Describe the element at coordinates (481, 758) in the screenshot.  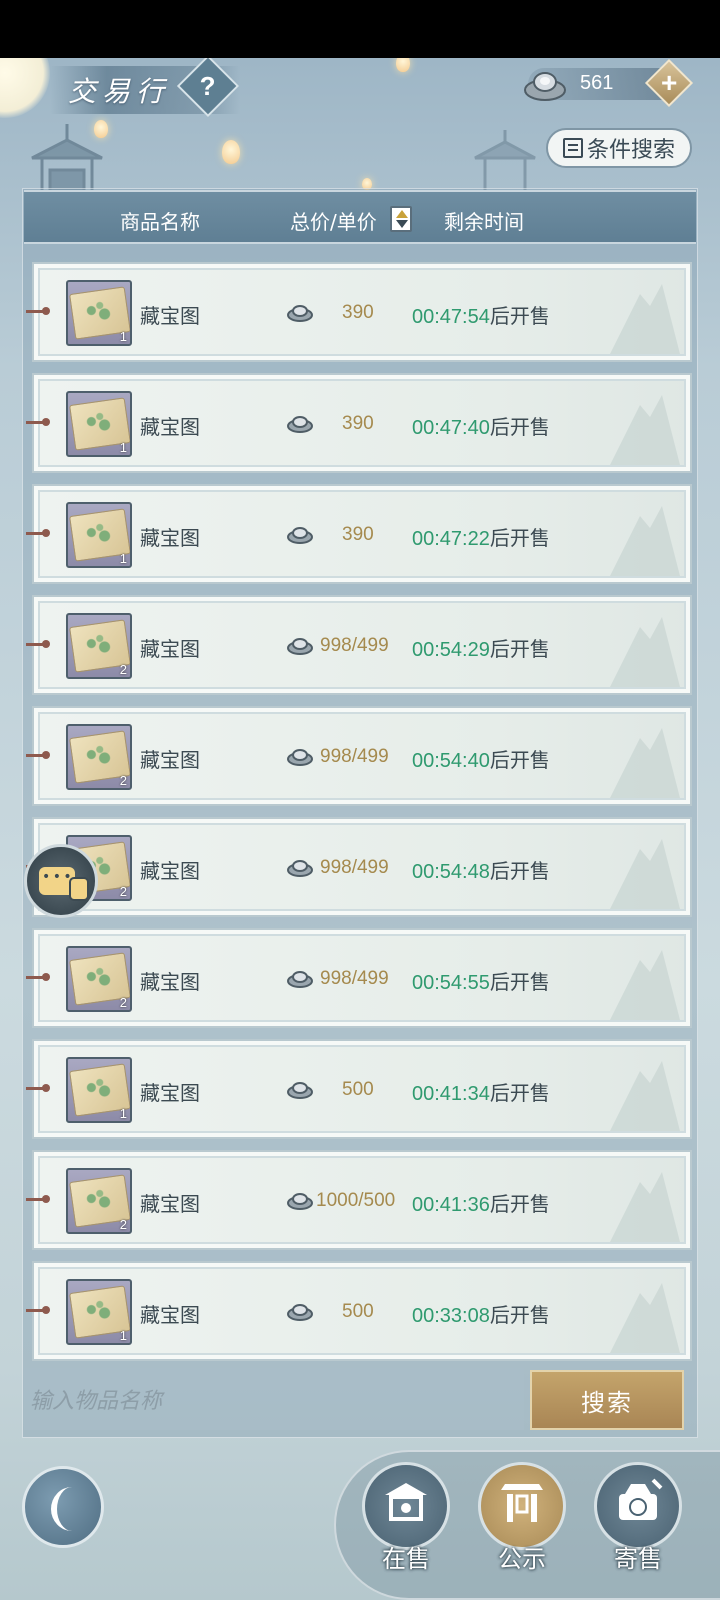
I see `item-time-remaining: 00:54:40后开售` at that location.